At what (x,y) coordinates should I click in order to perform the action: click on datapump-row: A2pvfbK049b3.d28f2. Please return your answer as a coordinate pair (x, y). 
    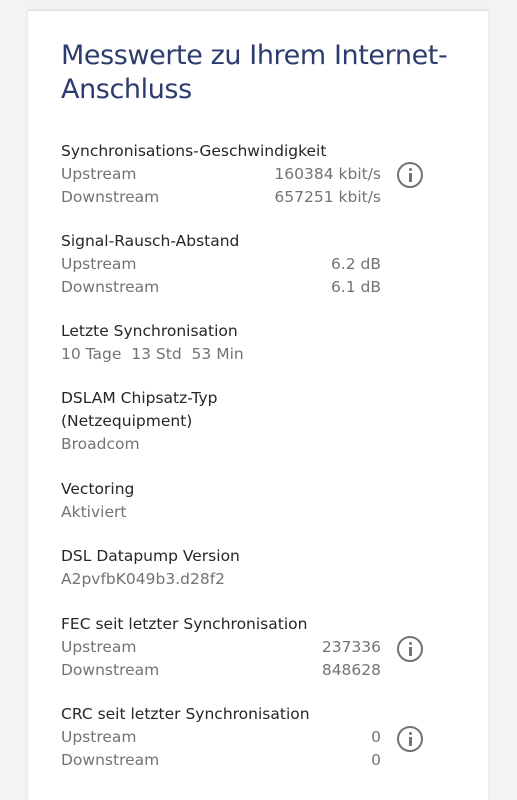
    Looking at the image, I should click on (271, 579).